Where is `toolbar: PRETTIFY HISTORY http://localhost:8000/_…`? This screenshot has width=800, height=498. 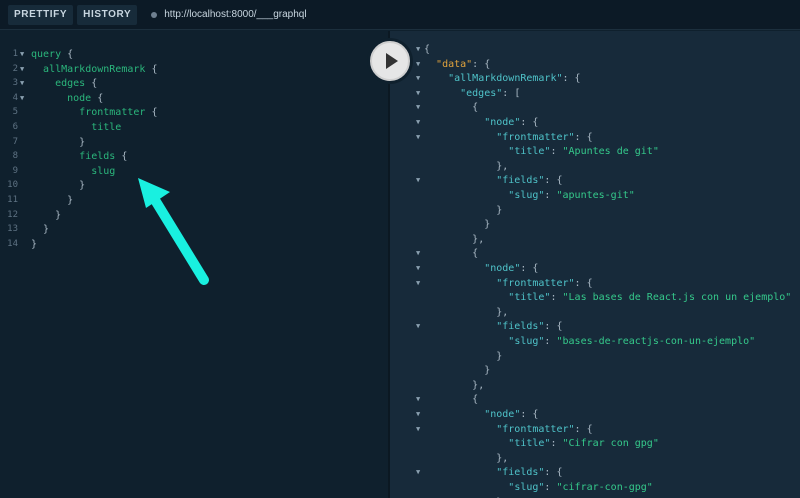
toolbar: PRETTIFY HISTORY http://localhost:8000/_… is located at coordinates (400, 15).